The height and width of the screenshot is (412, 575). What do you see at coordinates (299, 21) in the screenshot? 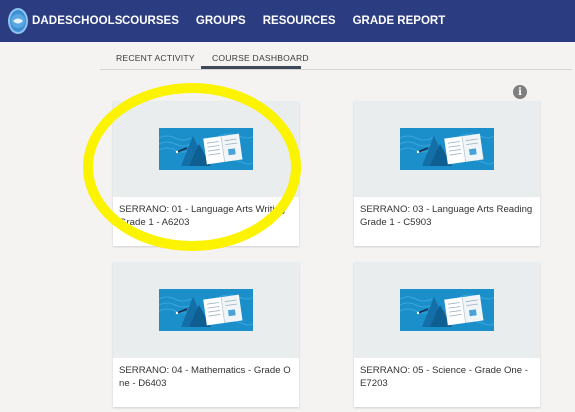
I see `nav-resources: RESOURCES` at bounding box center [299, 21].